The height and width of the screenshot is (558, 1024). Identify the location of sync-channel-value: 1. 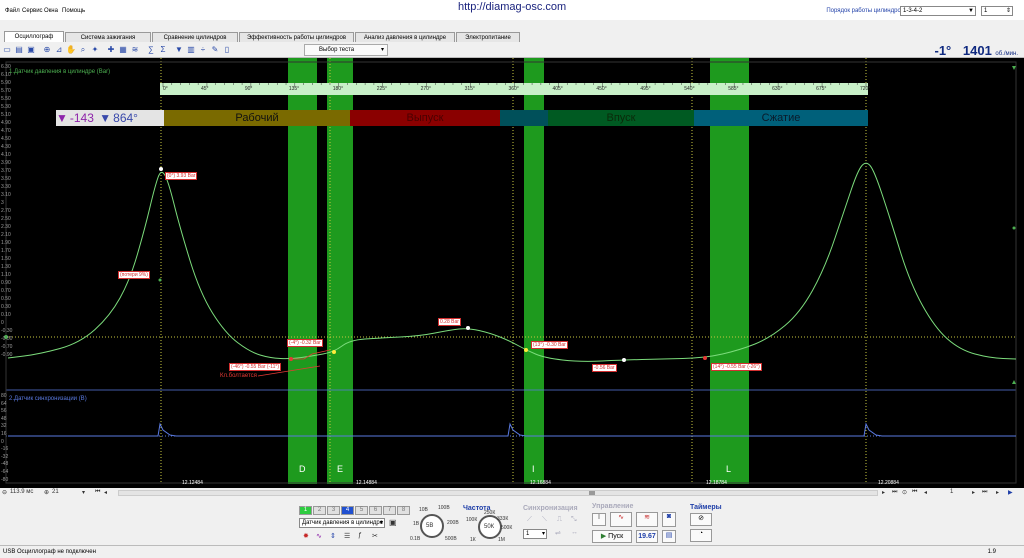
(528, 534).